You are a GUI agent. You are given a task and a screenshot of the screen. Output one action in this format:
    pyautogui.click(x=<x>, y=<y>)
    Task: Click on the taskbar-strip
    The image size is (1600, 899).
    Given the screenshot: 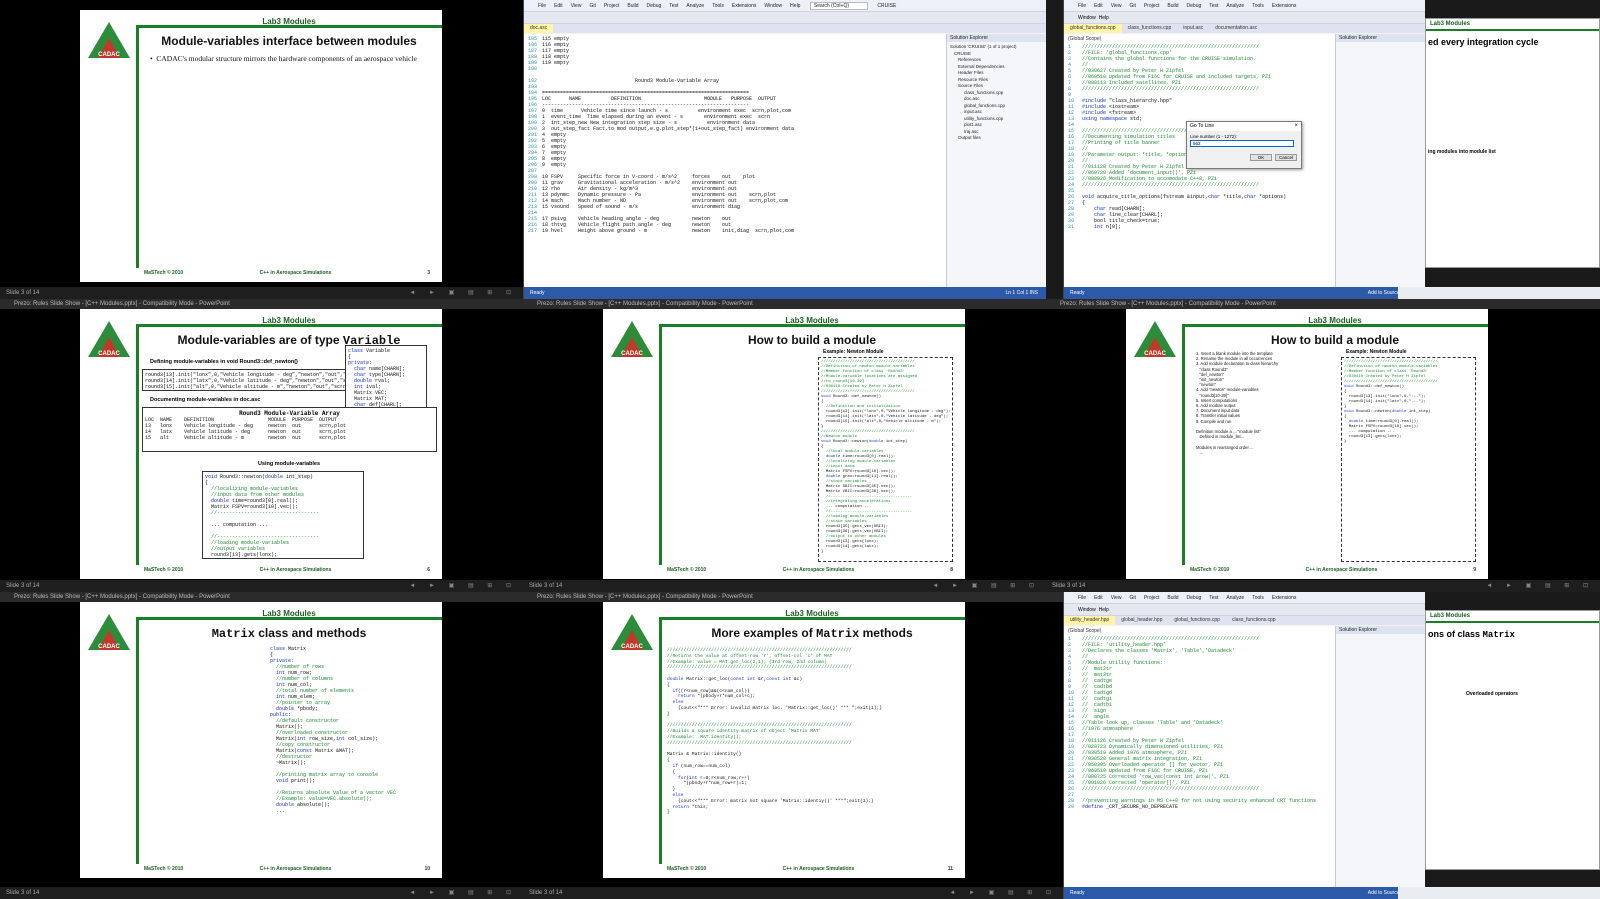 What is the action you would take?
    pyautogui.click(x=1499, y=293)
    